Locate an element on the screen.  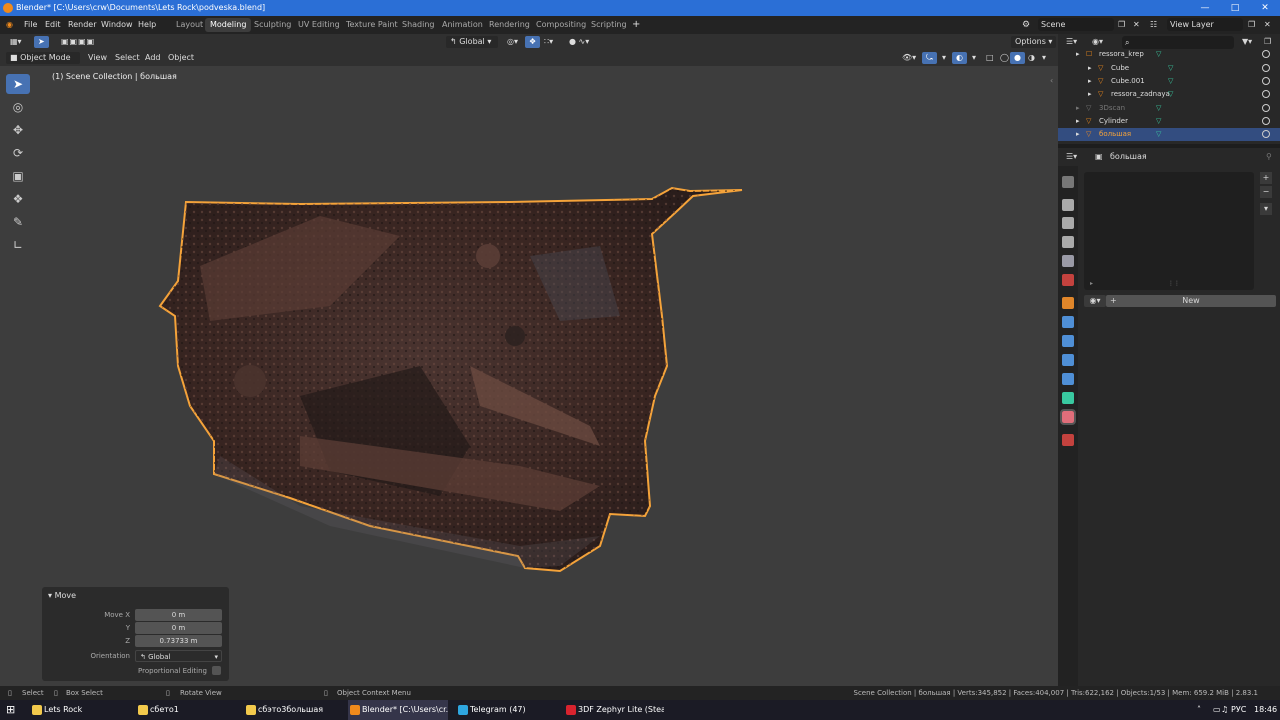
output-tab-icon is located at coordinates (1068, 223).